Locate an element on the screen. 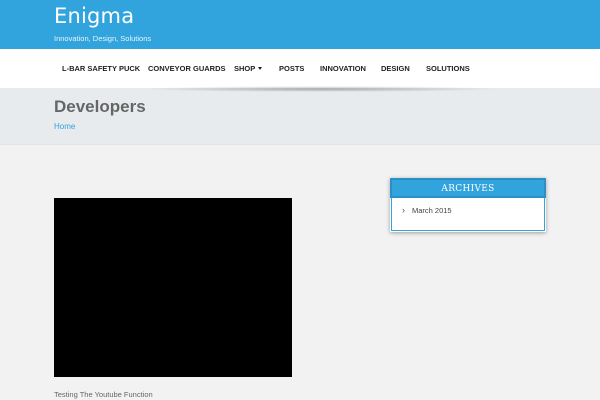  archives-widget: ARCHIVES › March 2015 is located at coordinates (468, 205).